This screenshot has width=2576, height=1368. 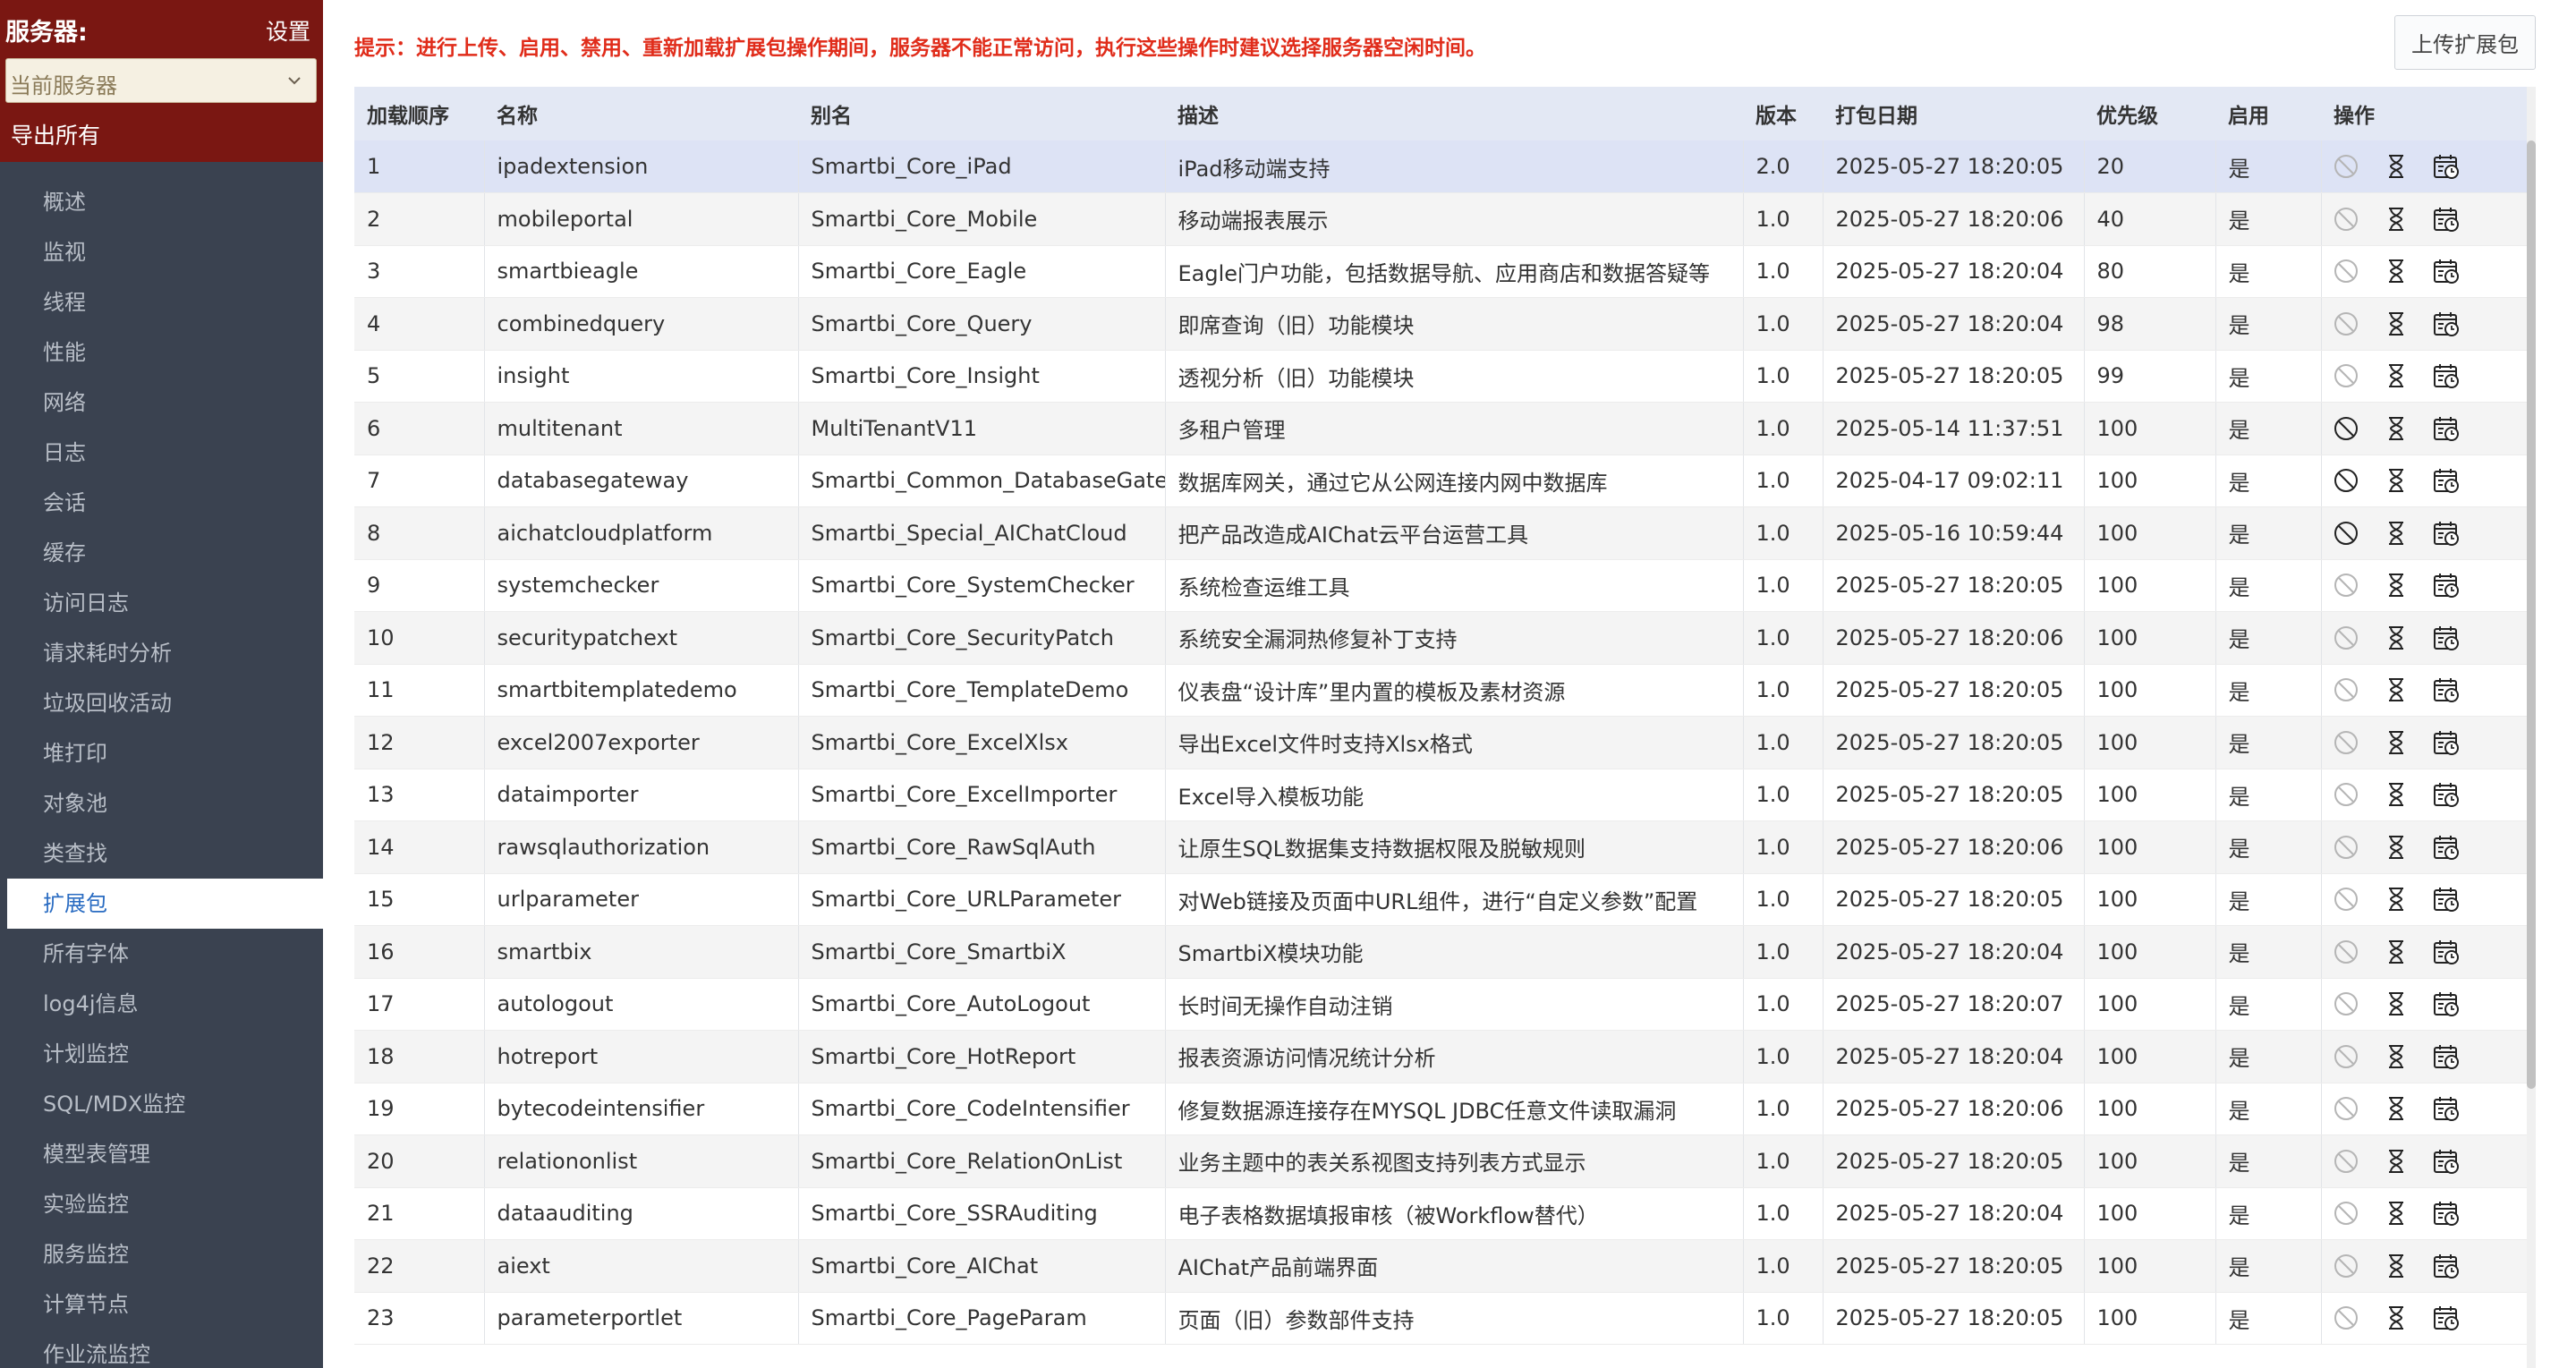 I want to click on sidebar-item: 垃圾回收活动, so click(x=161, y=703).